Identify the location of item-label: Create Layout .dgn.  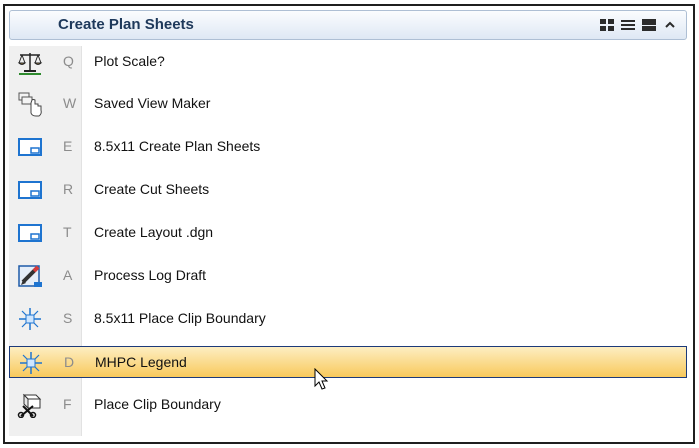
(154, 232).